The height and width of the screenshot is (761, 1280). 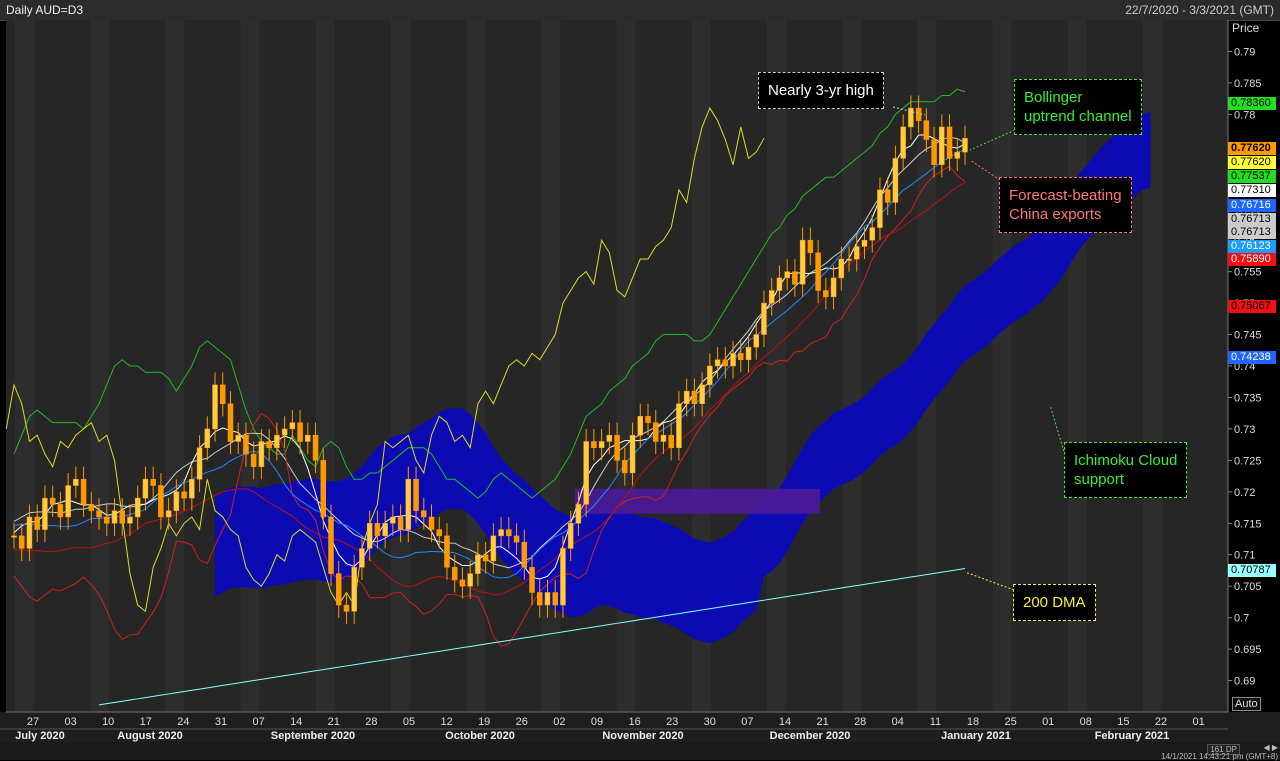 What do you see at coordinates (1244, 430) in the screenshot?
I see `y-tick-label: 0.73` at bounding box center [1244, 430].